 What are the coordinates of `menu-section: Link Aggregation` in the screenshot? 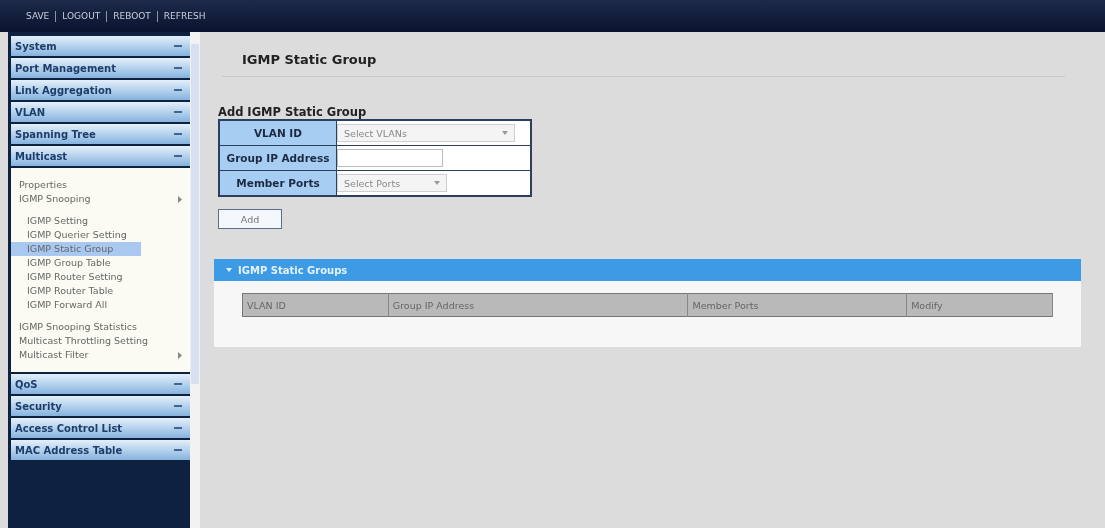 It's located at (100, 90).